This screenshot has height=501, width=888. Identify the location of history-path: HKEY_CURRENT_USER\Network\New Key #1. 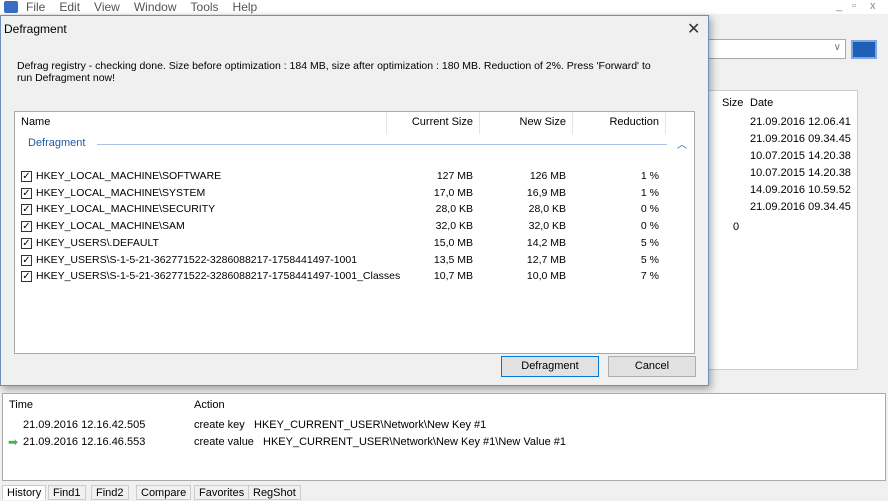
(370, 425).